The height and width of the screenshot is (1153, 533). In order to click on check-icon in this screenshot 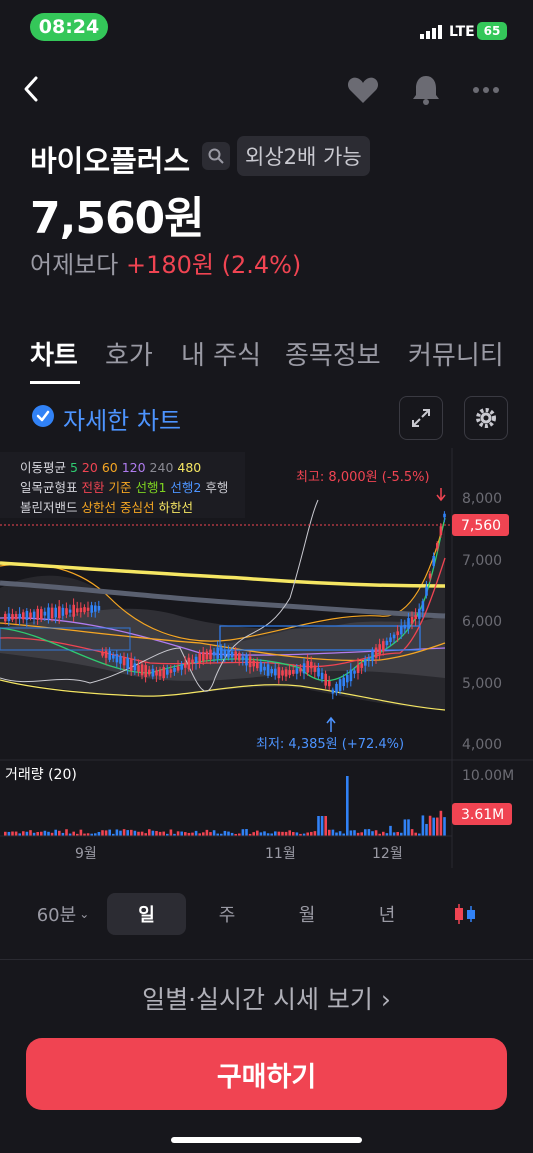, I will do `click(43, 416)`.